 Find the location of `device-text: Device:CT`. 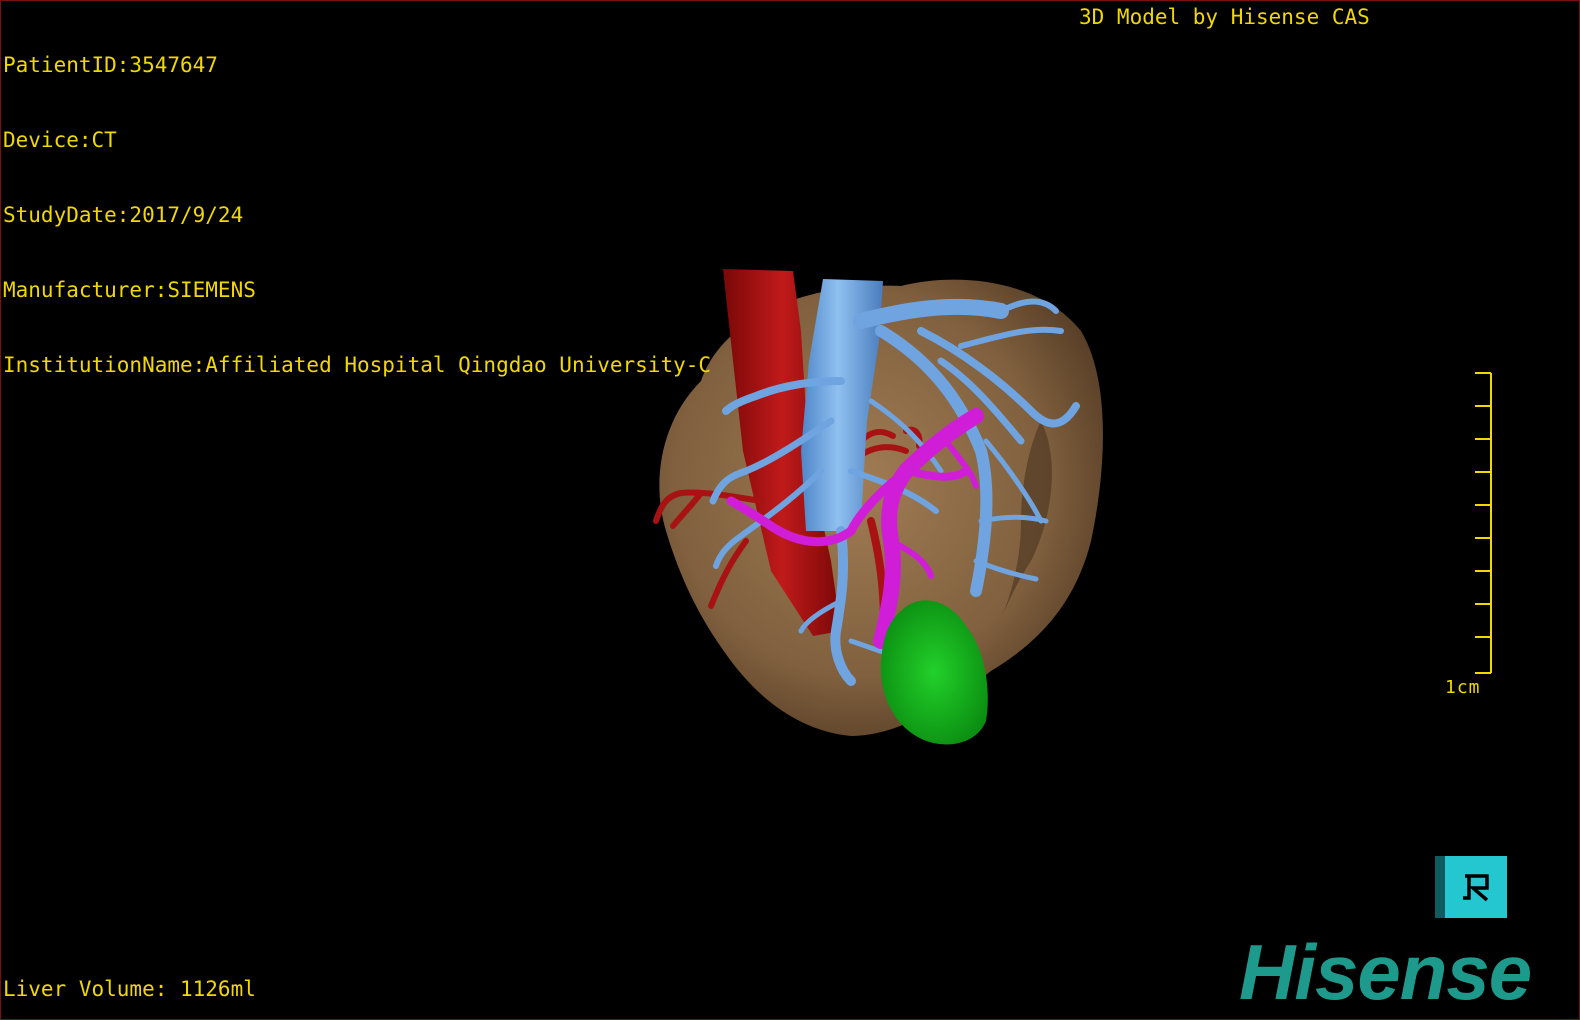

device-text: Device:CT is located at coordinates (60, 140).